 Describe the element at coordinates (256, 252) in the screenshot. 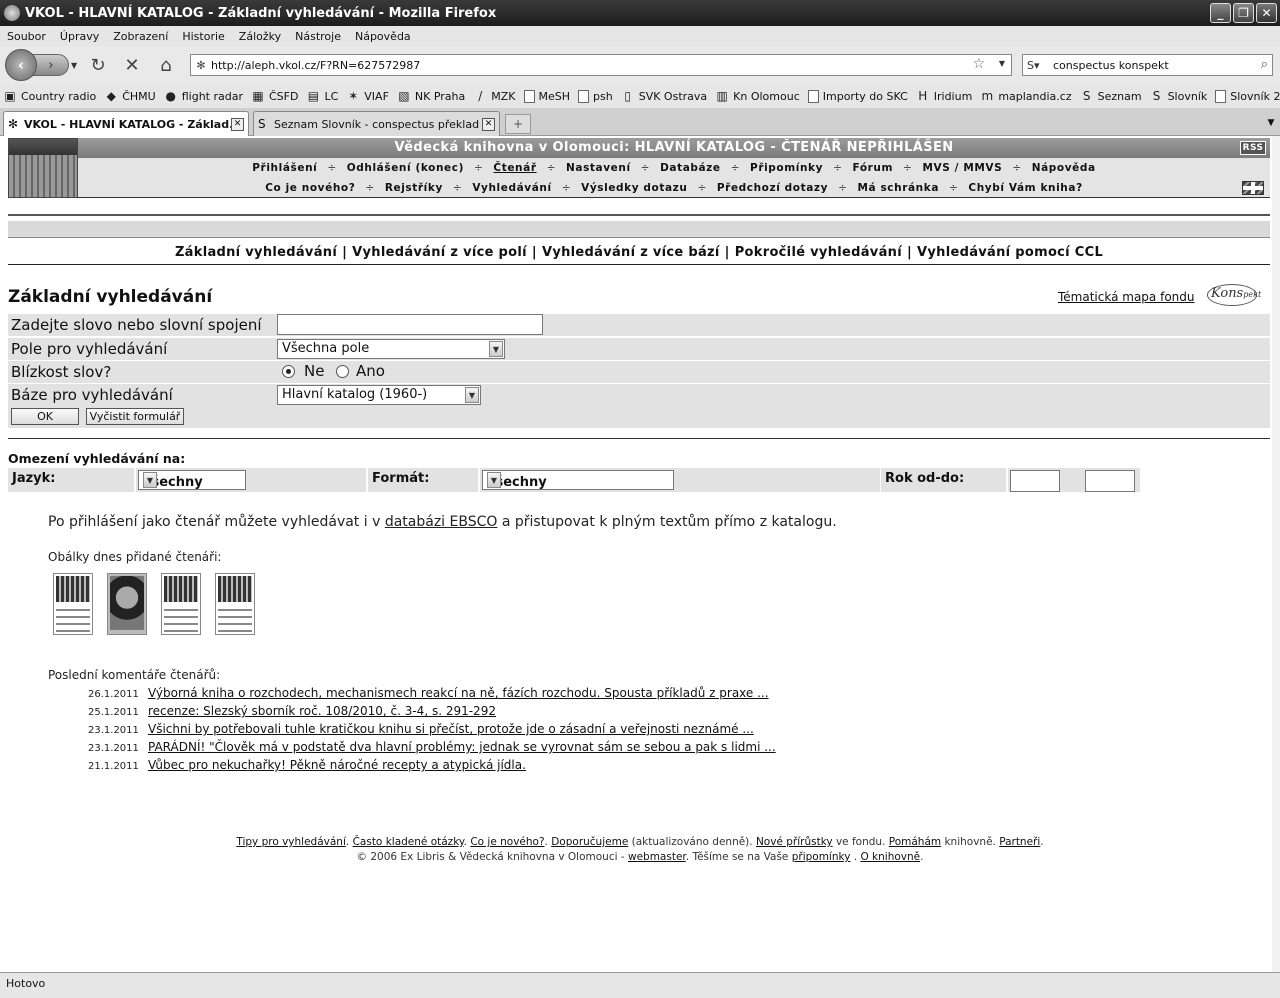

I see `search-type-link: Základní vyhledávání` at that location.